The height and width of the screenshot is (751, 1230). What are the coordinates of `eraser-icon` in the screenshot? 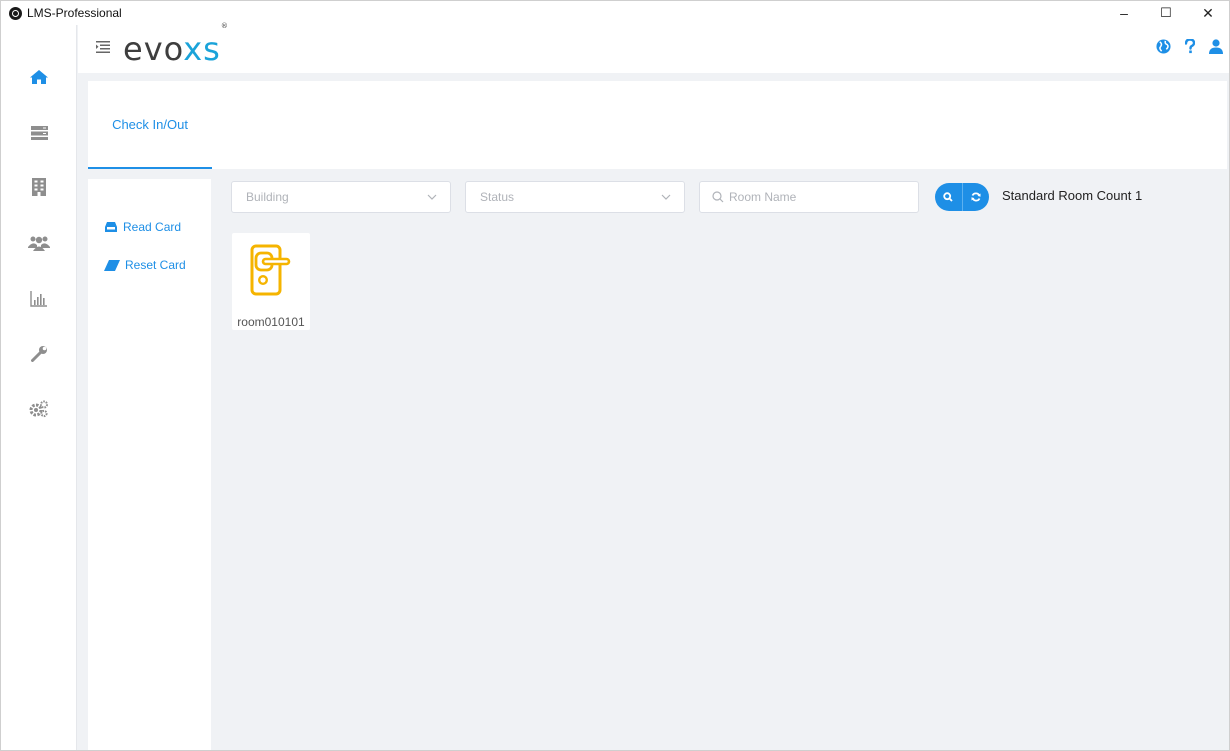 It's located at (112, 265).